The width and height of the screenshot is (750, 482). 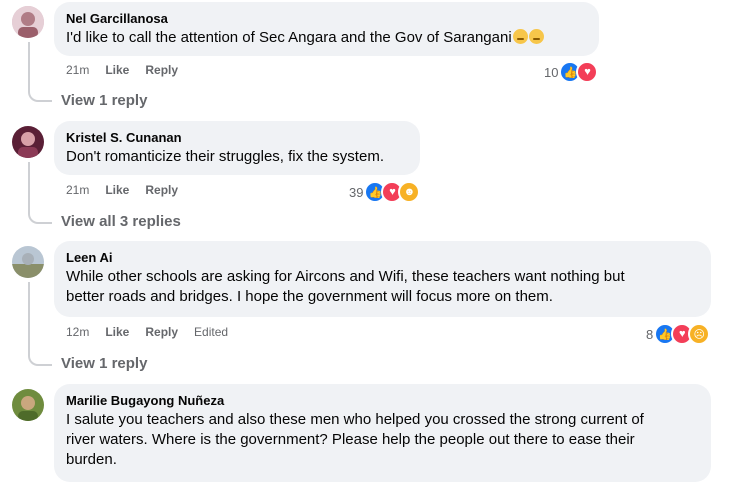 I want to click on sad-icon: ☹, so click(x=699, y=334).